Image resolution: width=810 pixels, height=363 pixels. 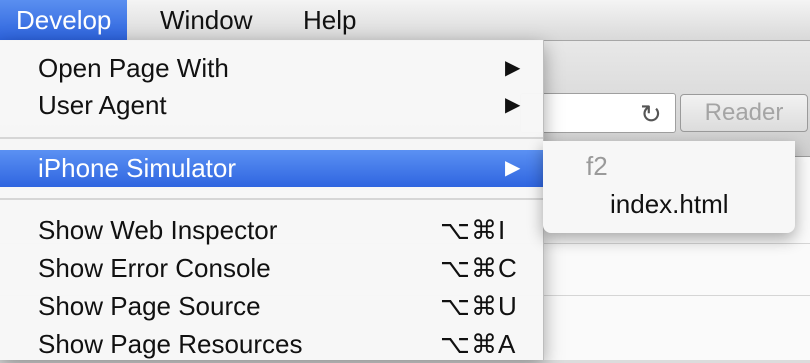 I want to click on submenu-header: f2, so click(x=597, y=166).